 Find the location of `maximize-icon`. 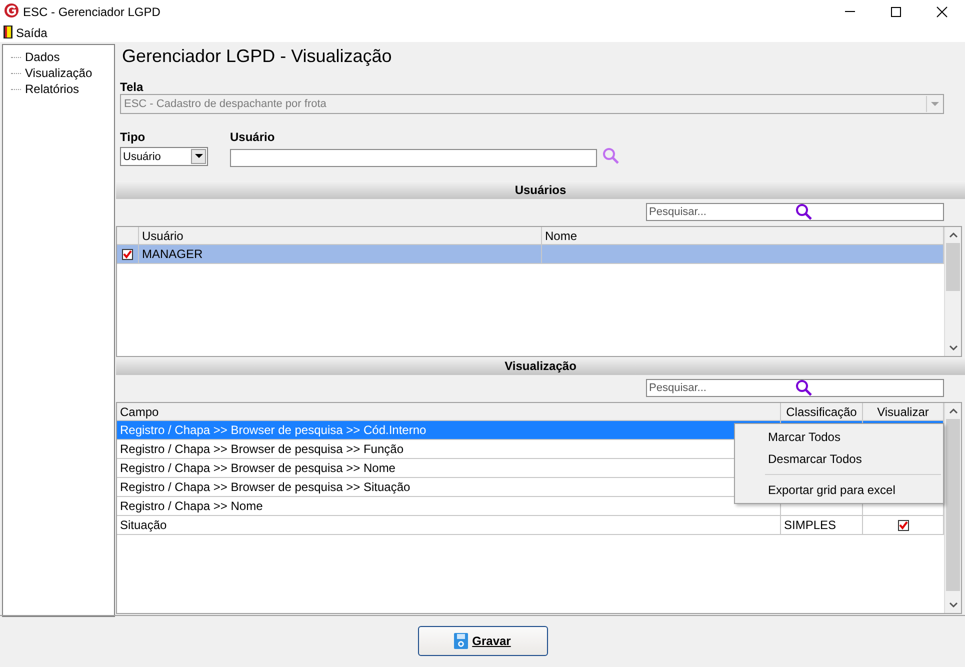

maximize-icon is located at coordinates (896, 12).